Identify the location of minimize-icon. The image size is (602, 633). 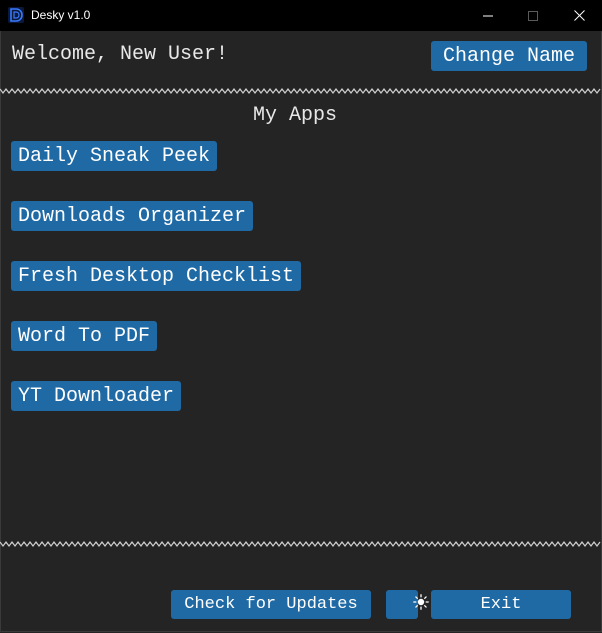
(488, 16).